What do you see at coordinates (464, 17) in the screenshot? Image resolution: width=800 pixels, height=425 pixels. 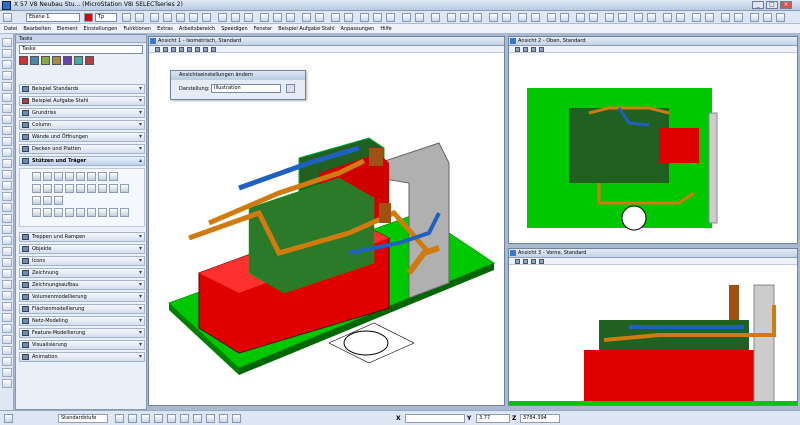 I see `tool-icon-b` at bounding box center [464, 17].